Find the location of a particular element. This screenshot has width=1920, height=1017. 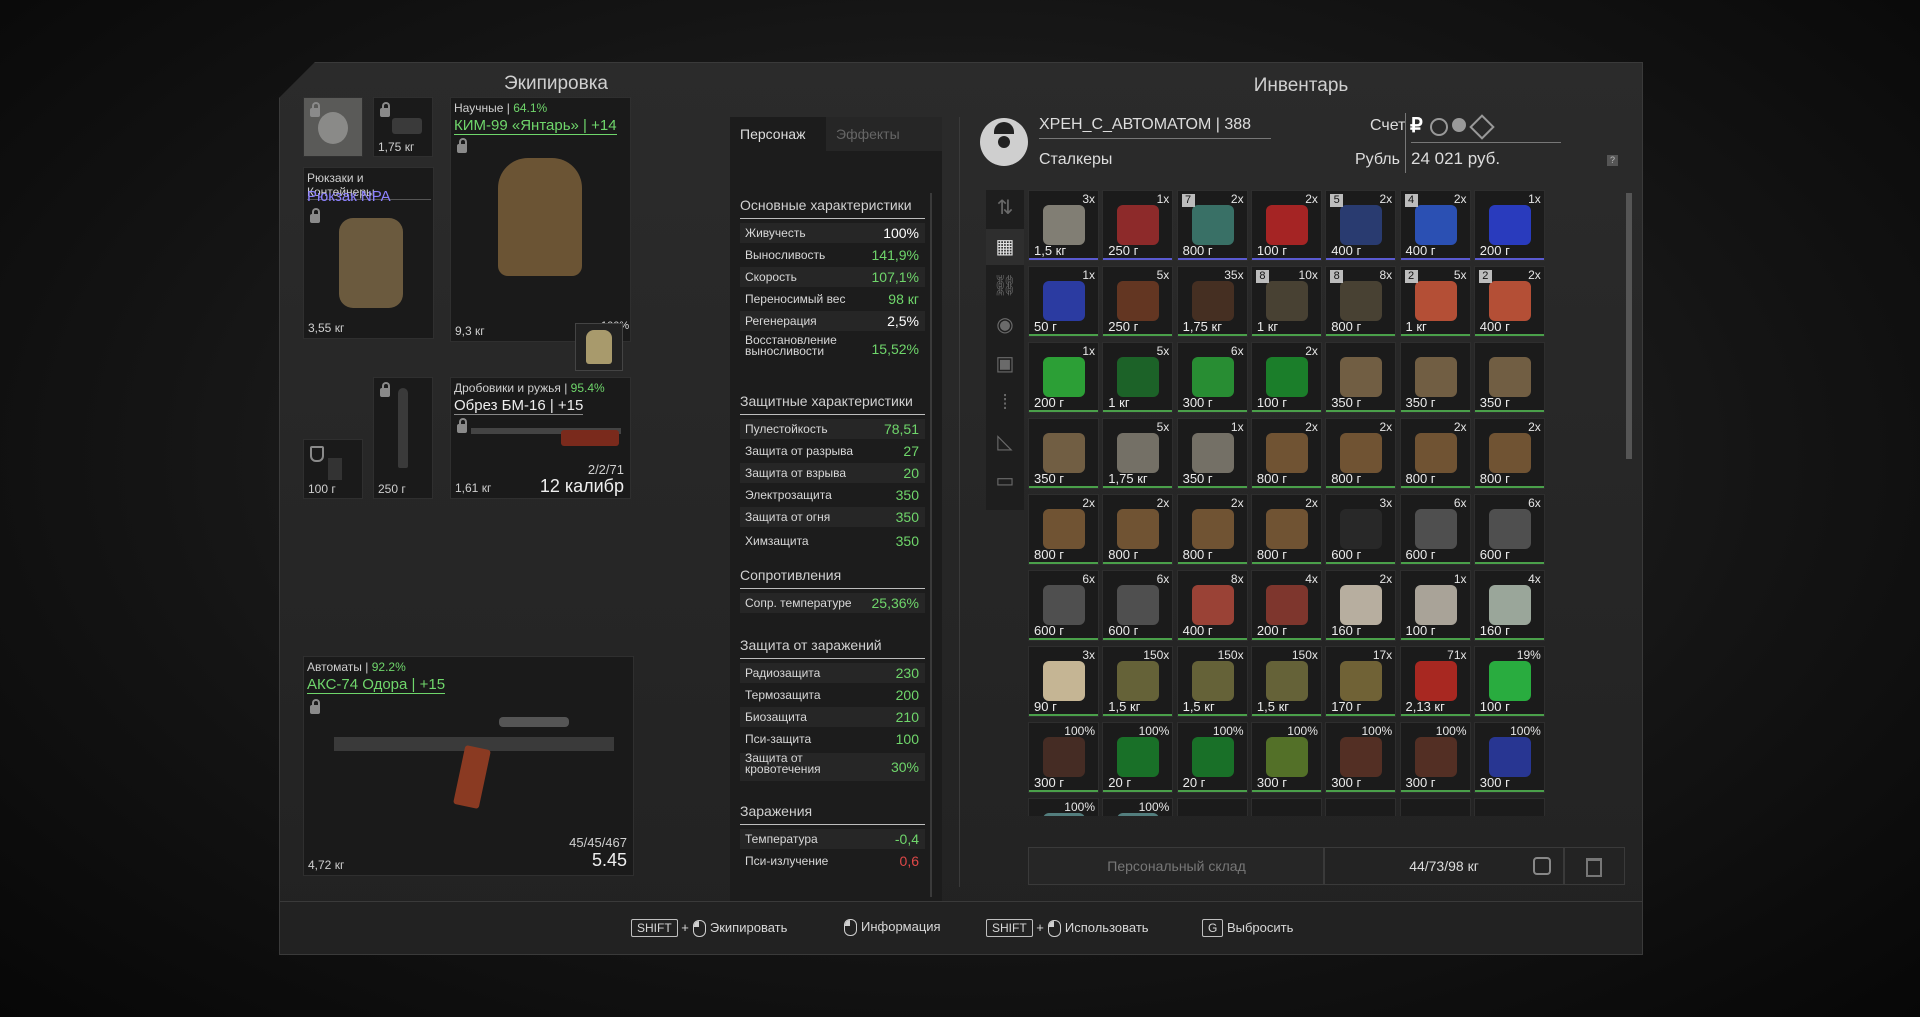

ruble-icon: ₽ is located at coordinates (1416, 125).